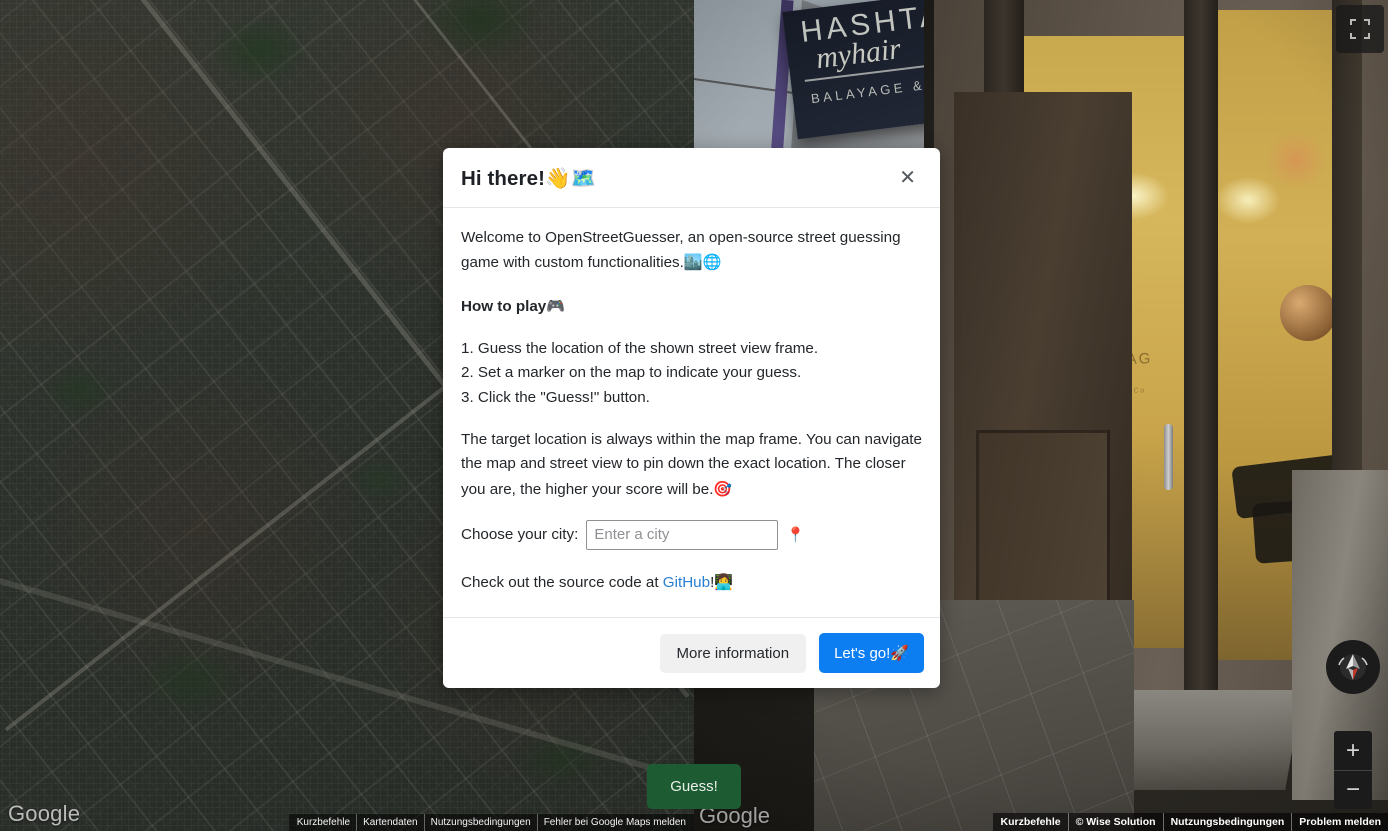 The image size is (1388, 831). What do you see at coordinates (733, 653) in the screenshot?
I see `more-information-button: More information` at bounding box center [733, 653].